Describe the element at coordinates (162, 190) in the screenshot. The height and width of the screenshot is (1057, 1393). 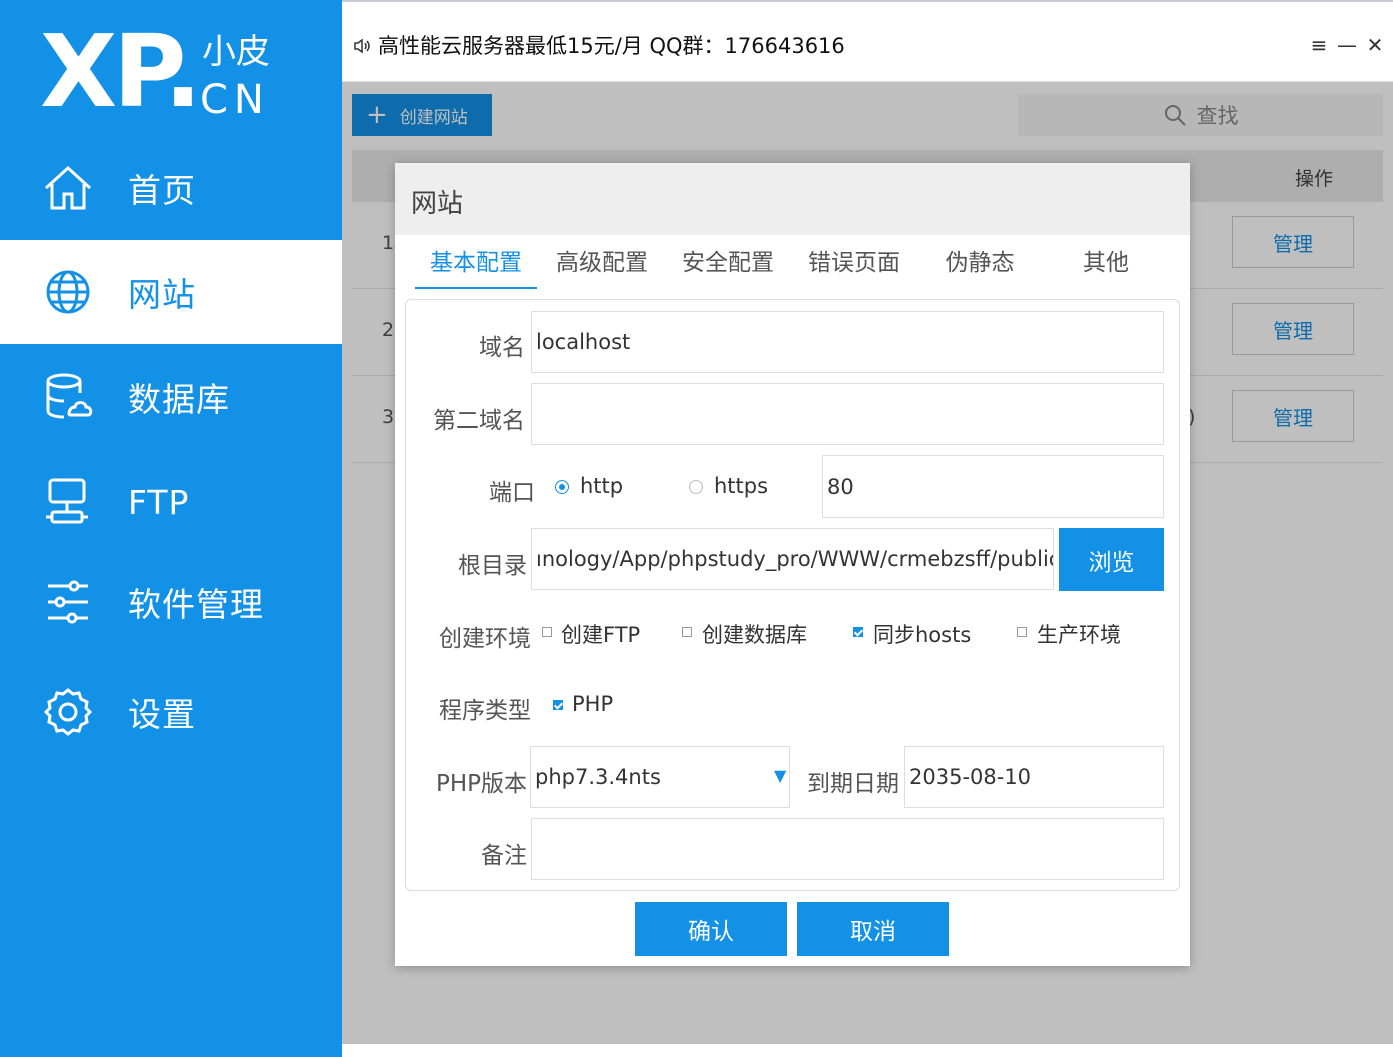
I see `sidebar-item-label: 首页` at that location.